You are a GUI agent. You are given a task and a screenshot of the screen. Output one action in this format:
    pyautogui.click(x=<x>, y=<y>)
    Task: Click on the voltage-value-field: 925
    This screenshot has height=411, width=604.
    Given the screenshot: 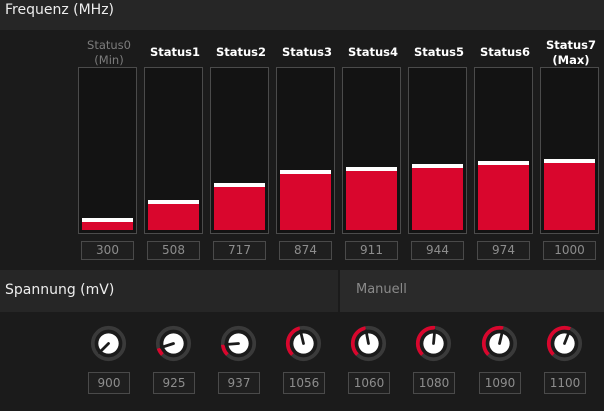 What is the action you would take?
    pyautogui.click(x=174, y=383)
    